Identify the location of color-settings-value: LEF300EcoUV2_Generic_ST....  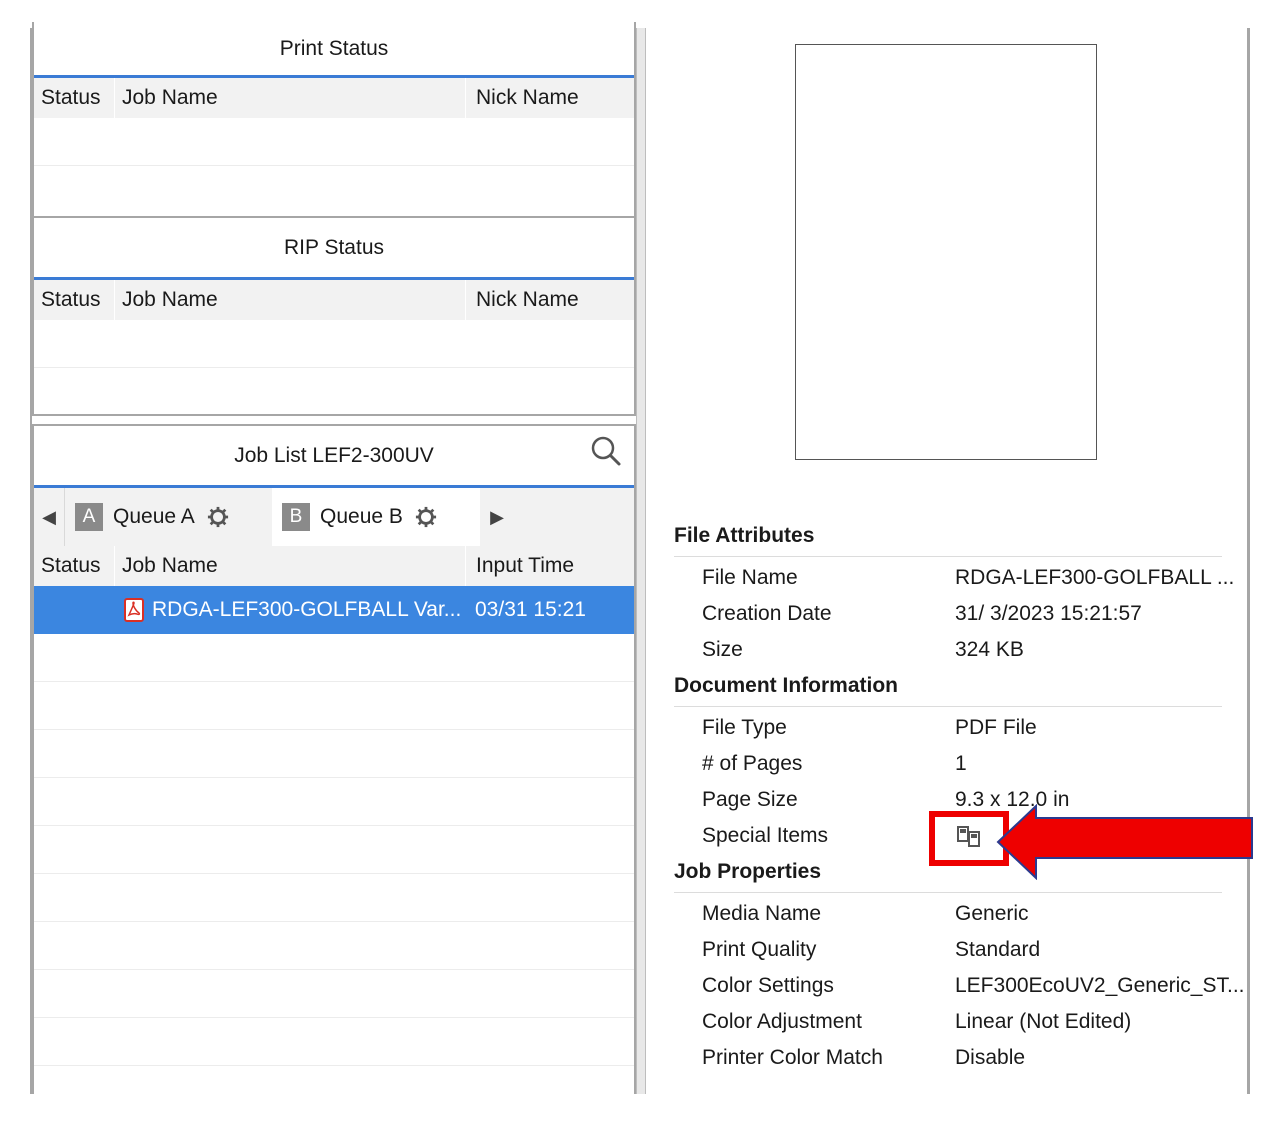
(1100, 985).